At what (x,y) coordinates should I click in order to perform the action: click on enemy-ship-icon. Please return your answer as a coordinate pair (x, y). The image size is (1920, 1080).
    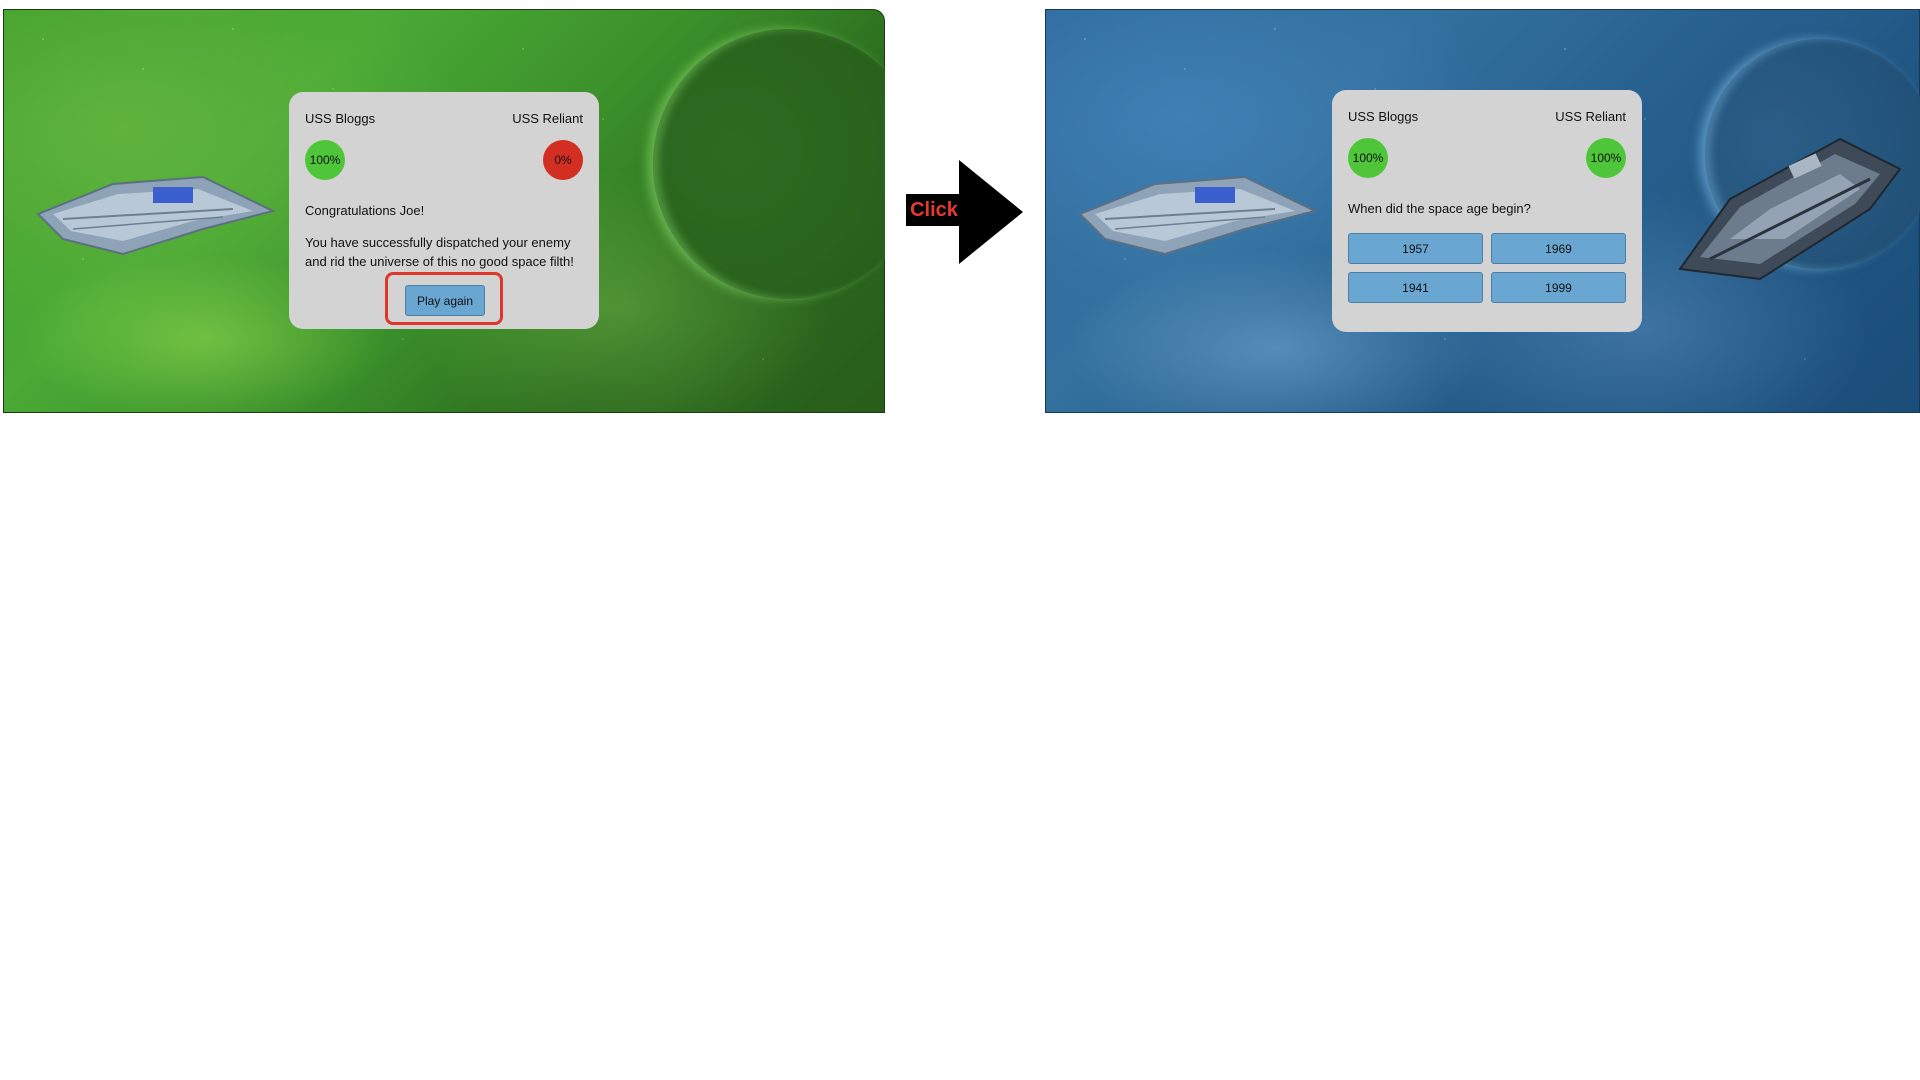
    Looking at the image, I should click on (1790, 209).